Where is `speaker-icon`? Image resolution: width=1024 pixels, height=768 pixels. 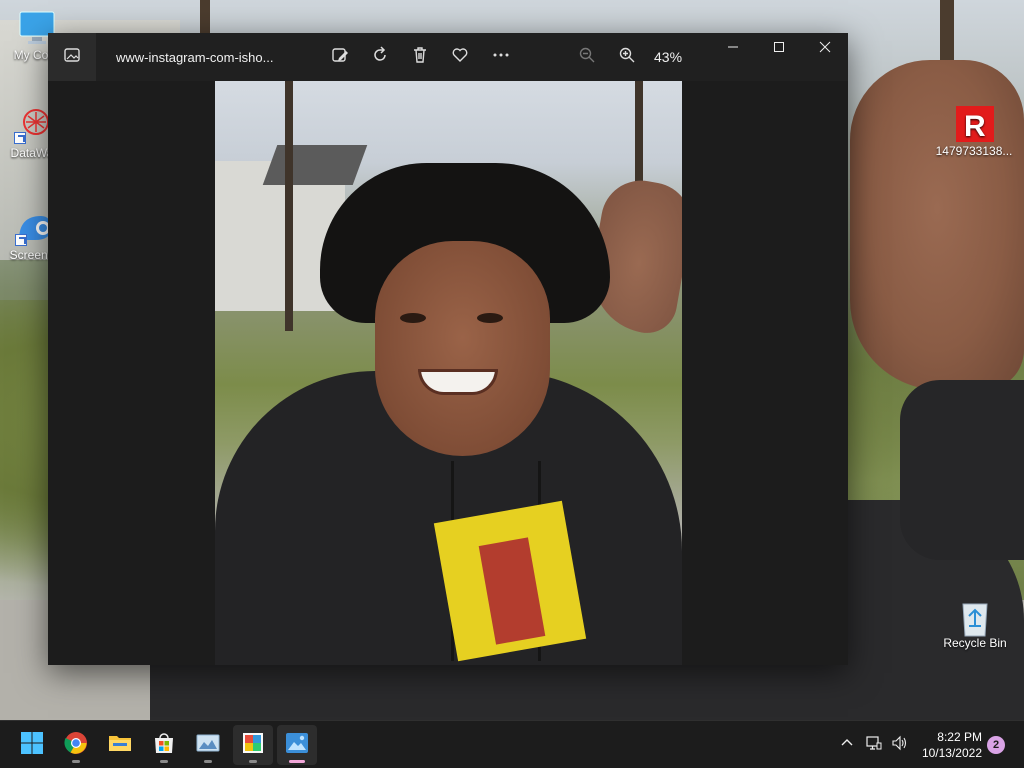
speaker-icon is located at coordinates (899, 745).